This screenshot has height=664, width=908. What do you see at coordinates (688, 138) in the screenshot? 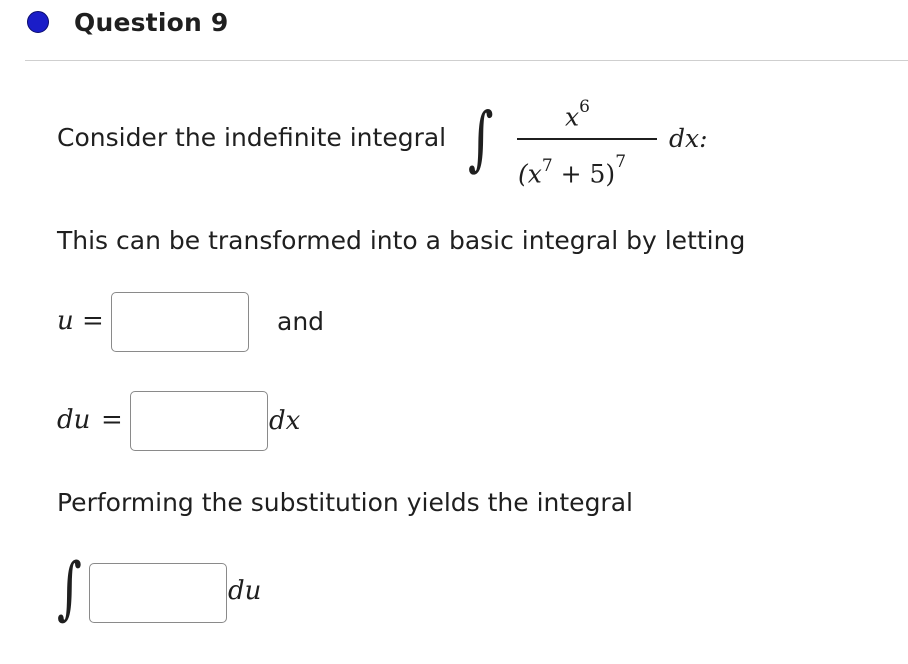
I see `integral-differential: dx:` at bounding box center [688, 138].